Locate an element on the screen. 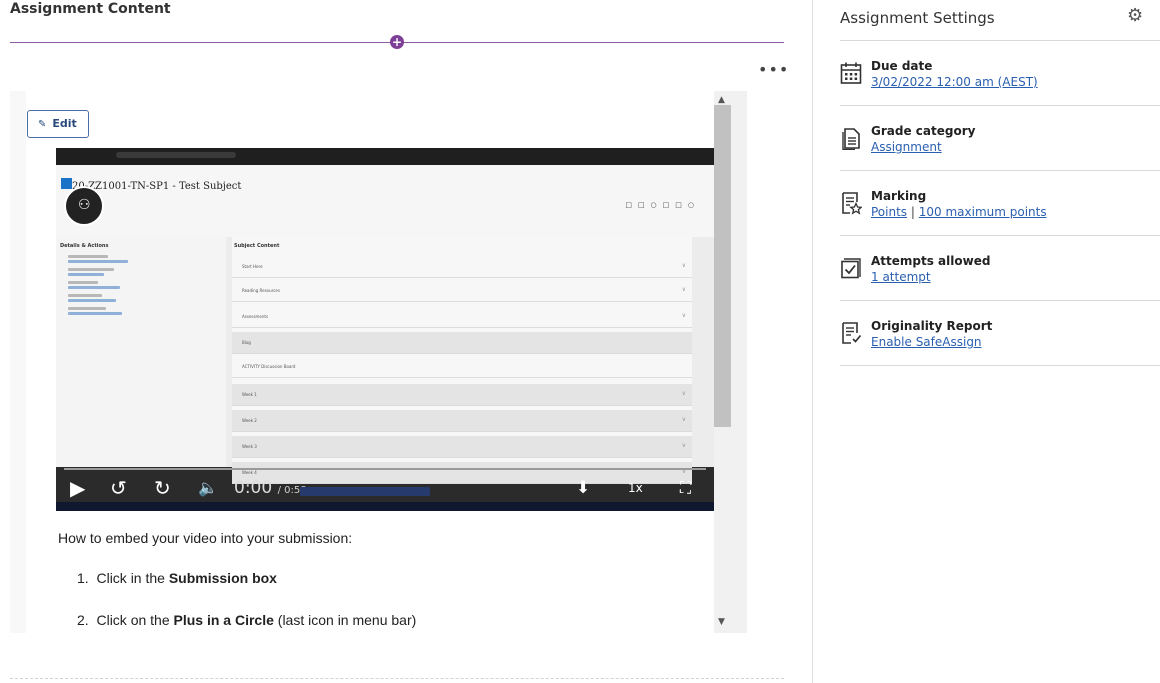  due-date-link: 3/02/2022 12:00 am (AEST) is located at coordinates (954, 82).